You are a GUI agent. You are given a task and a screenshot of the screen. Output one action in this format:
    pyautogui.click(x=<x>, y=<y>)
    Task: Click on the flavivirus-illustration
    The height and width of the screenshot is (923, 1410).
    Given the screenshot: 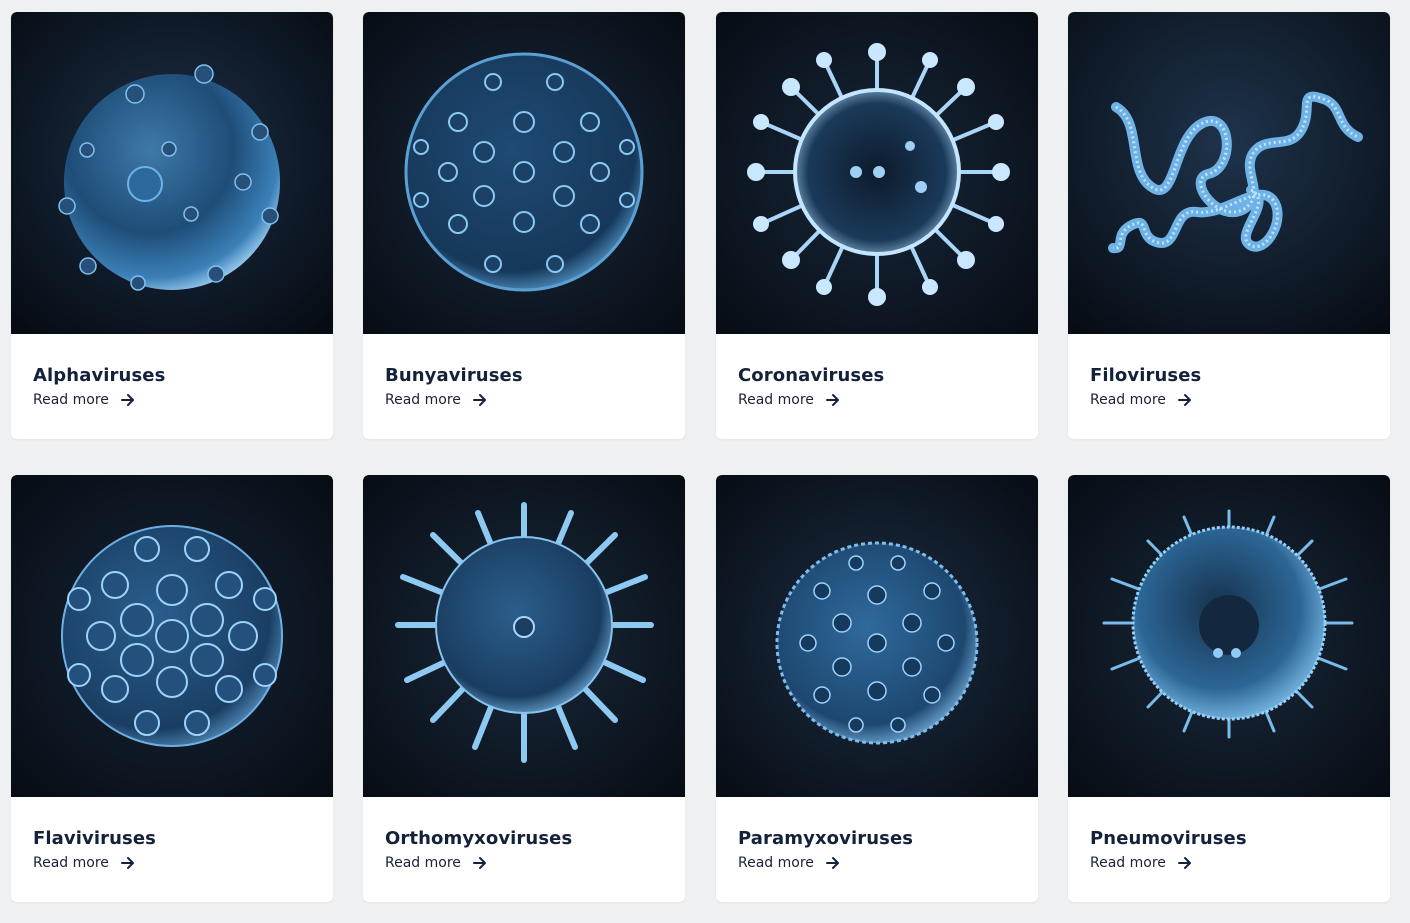 What is the action you would take?
    pyautogui.click(x=172, y=636)
    